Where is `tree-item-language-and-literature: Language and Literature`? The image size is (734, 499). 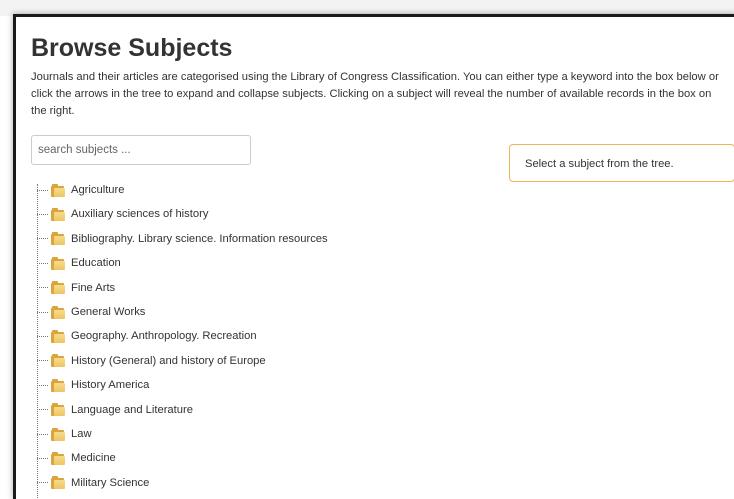 tree-item-language-and-literature: Language and Literature is located at coordinates (182, 410).